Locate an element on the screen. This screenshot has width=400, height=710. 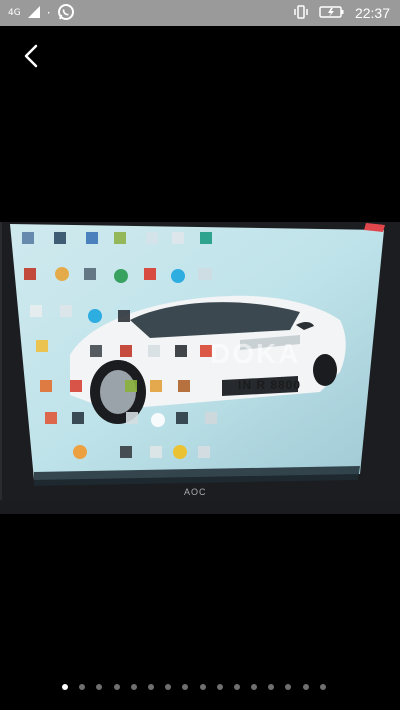
image-pager is located at coordinates (194, 687).